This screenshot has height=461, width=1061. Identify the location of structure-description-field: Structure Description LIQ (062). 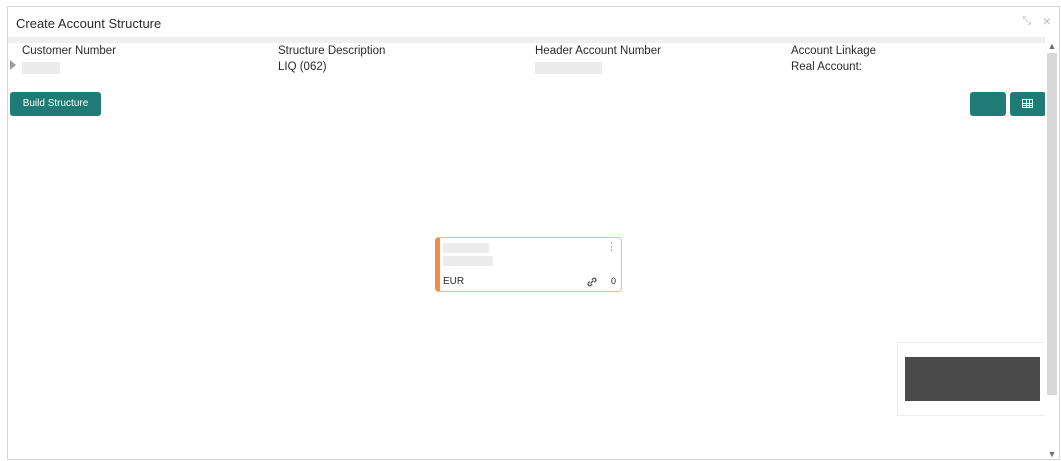
(331, 59).